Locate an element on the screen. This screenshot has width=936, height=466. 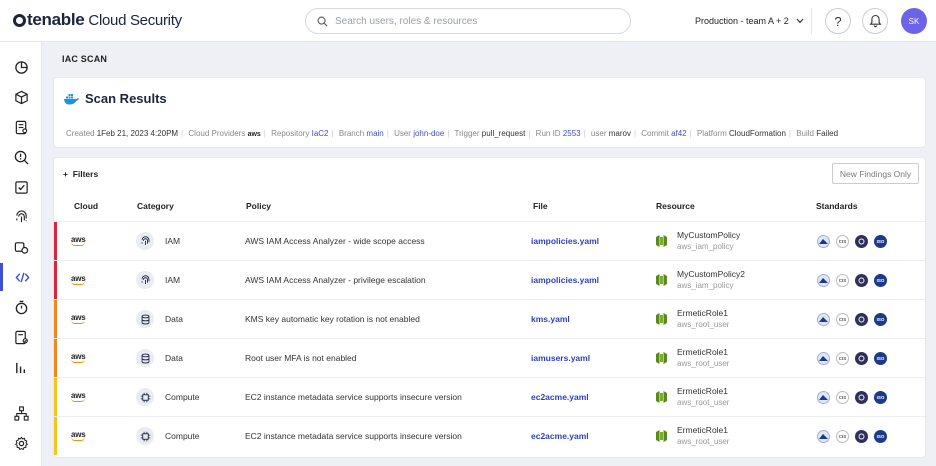
scan-results-title: Scan Results is located at coordinates (115, 98).